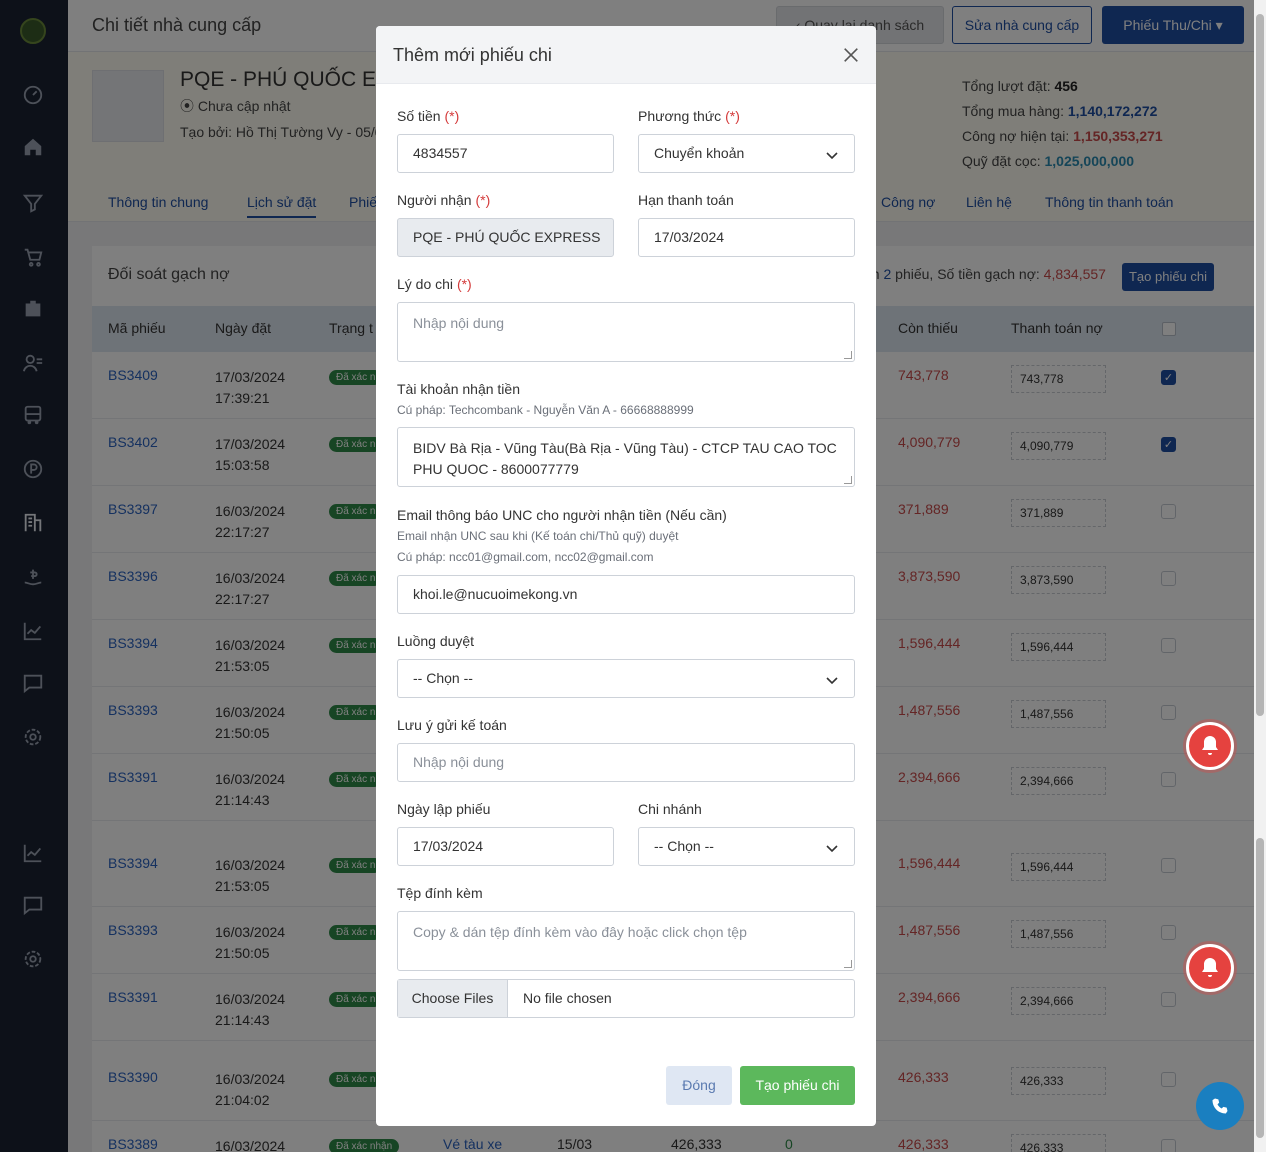 The width and height of the screenshot is (1266, 1152). What do you see at coordinates (505, 846) in the screenshot?
I see `created-date-input: 17/03/2024` at bounding box center [505, 846].